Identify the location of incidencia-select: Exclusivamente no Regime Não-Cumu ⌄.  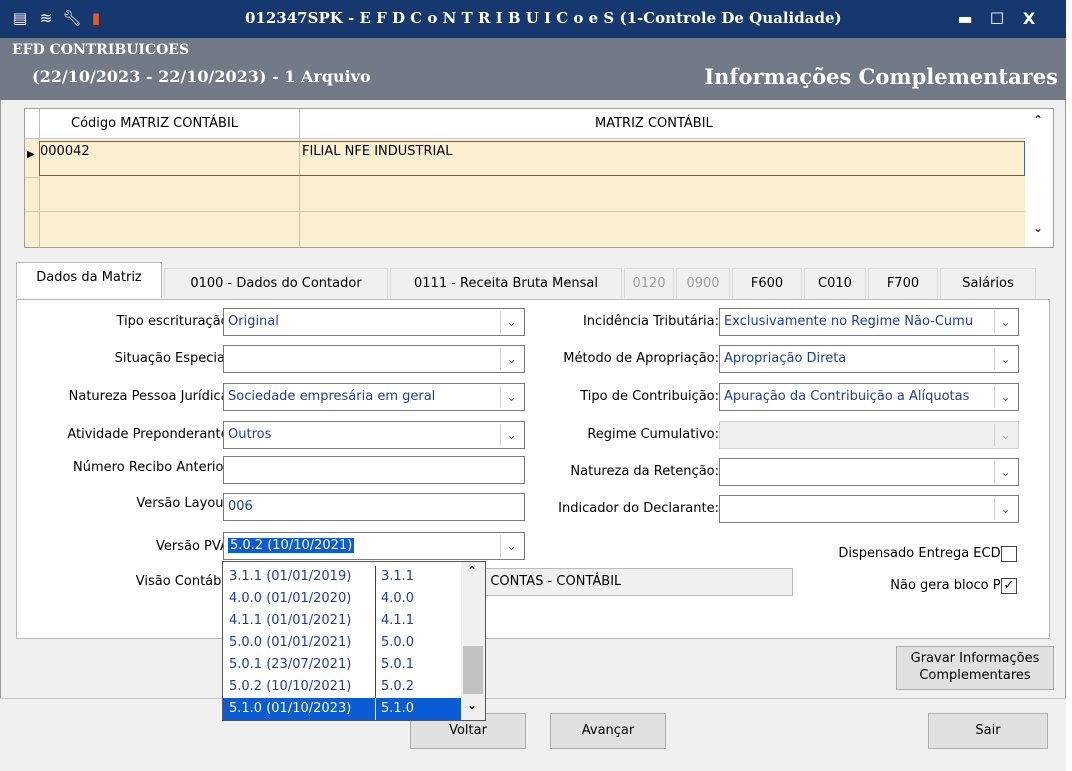
(869, 322).